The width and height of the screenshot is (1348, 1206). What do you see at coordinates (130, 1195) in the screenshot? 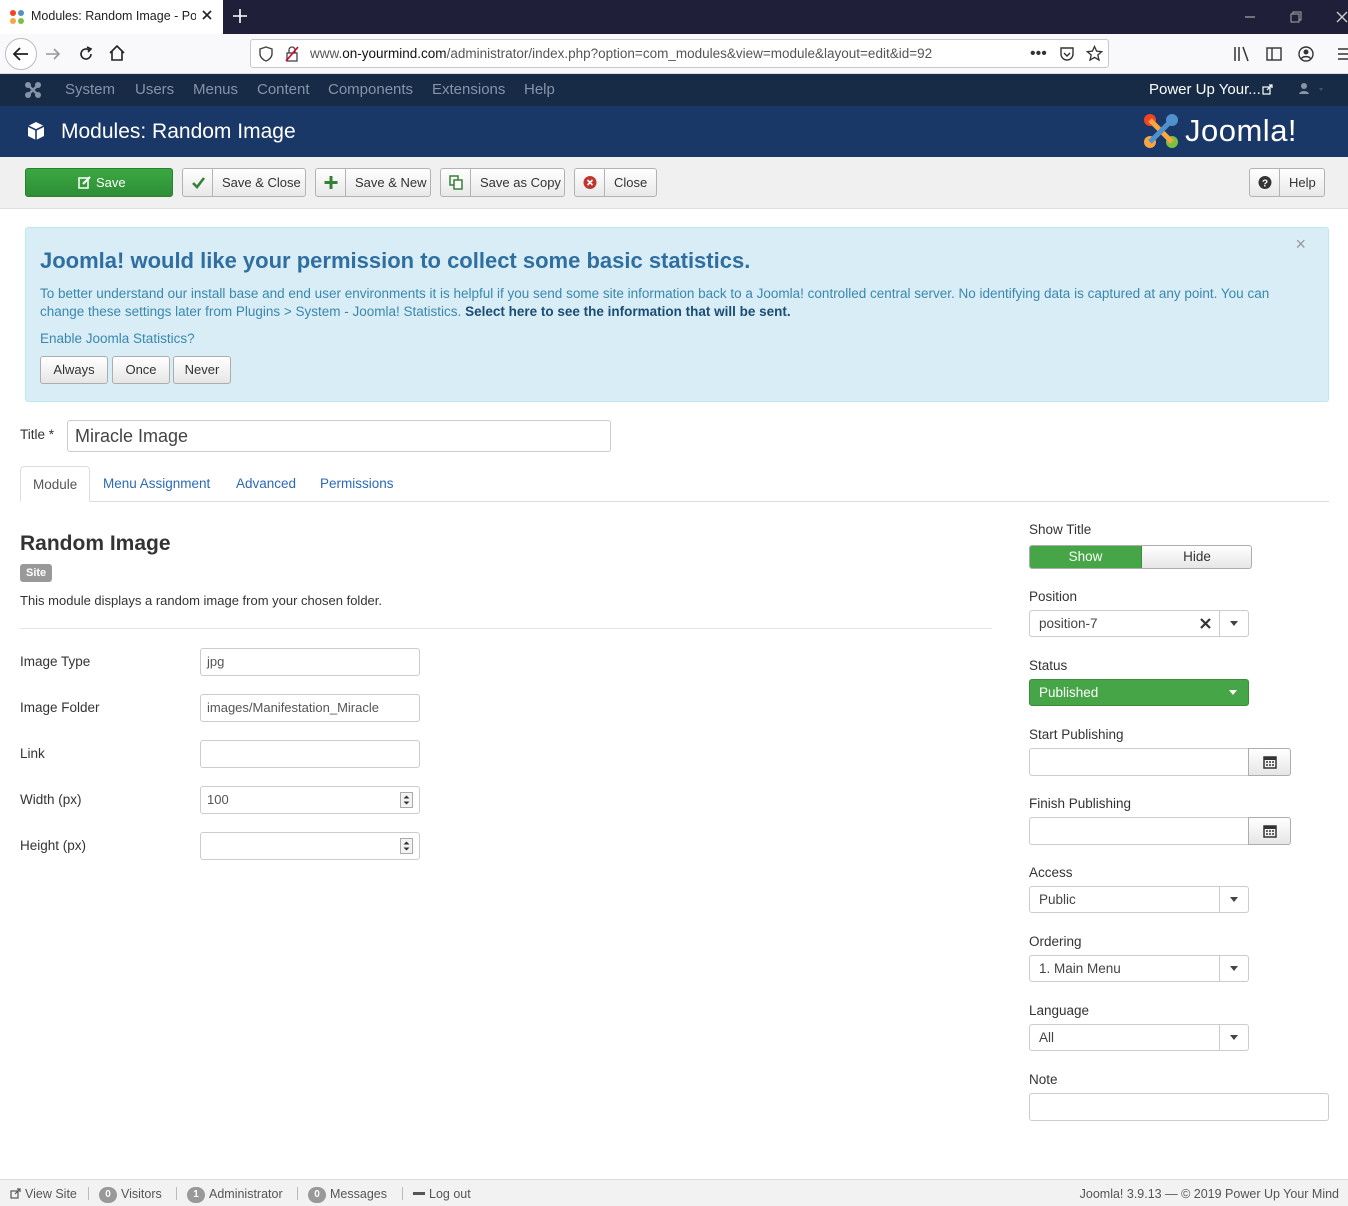
I see `visitors-link: 0 Visitors` at bounding box center [130, 1195].